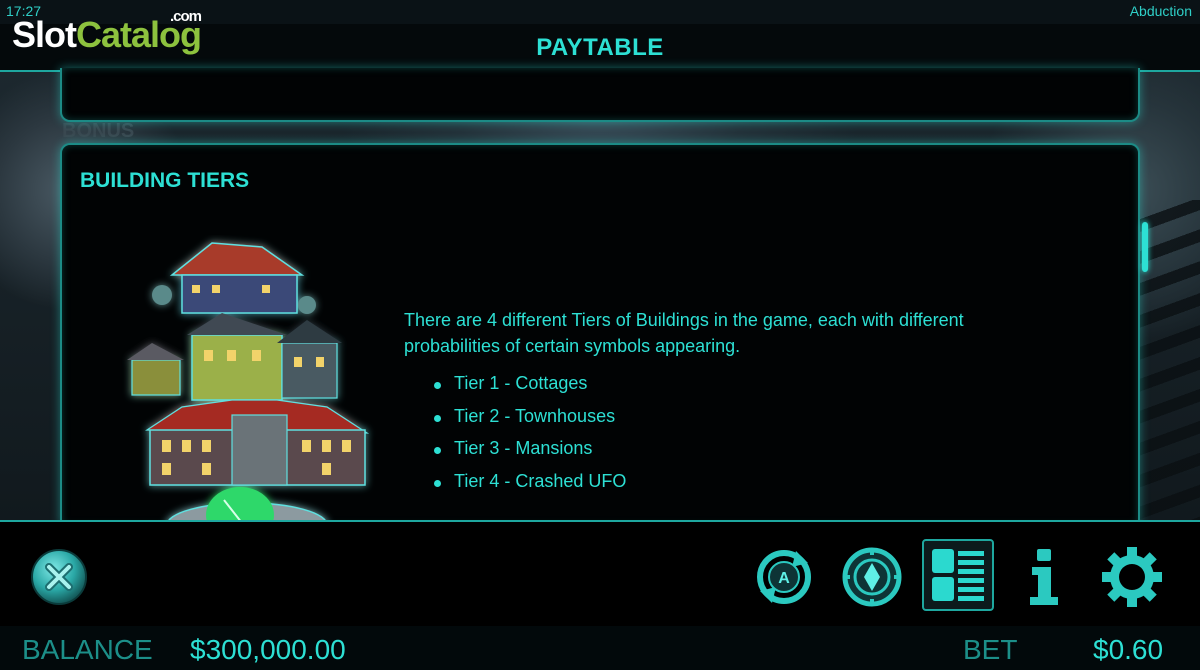 This screenshot has width=1200, height=670. I want to click on previous-section-panel, so click(600, 95).